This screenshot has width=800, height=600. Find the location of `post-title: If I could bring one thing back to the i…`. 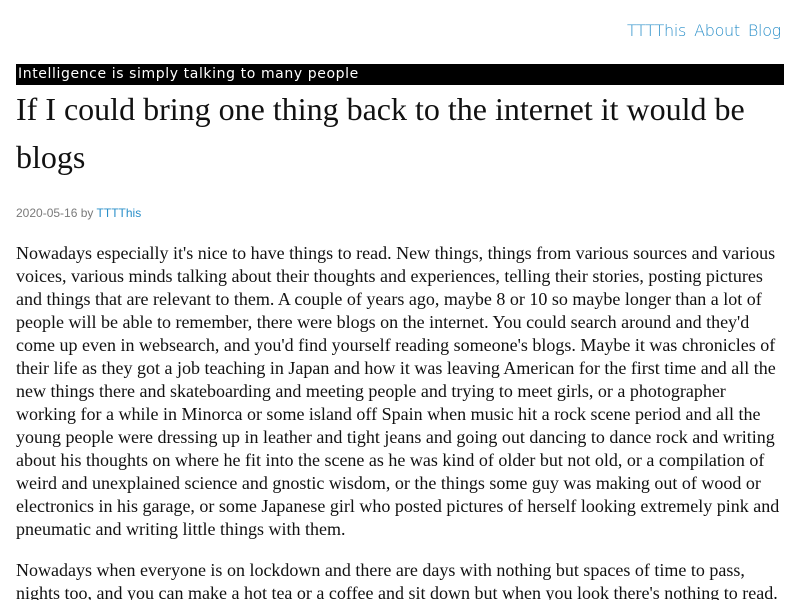

post-title: If I could bring one thing back to the i… is located at coordinates (380, 133).